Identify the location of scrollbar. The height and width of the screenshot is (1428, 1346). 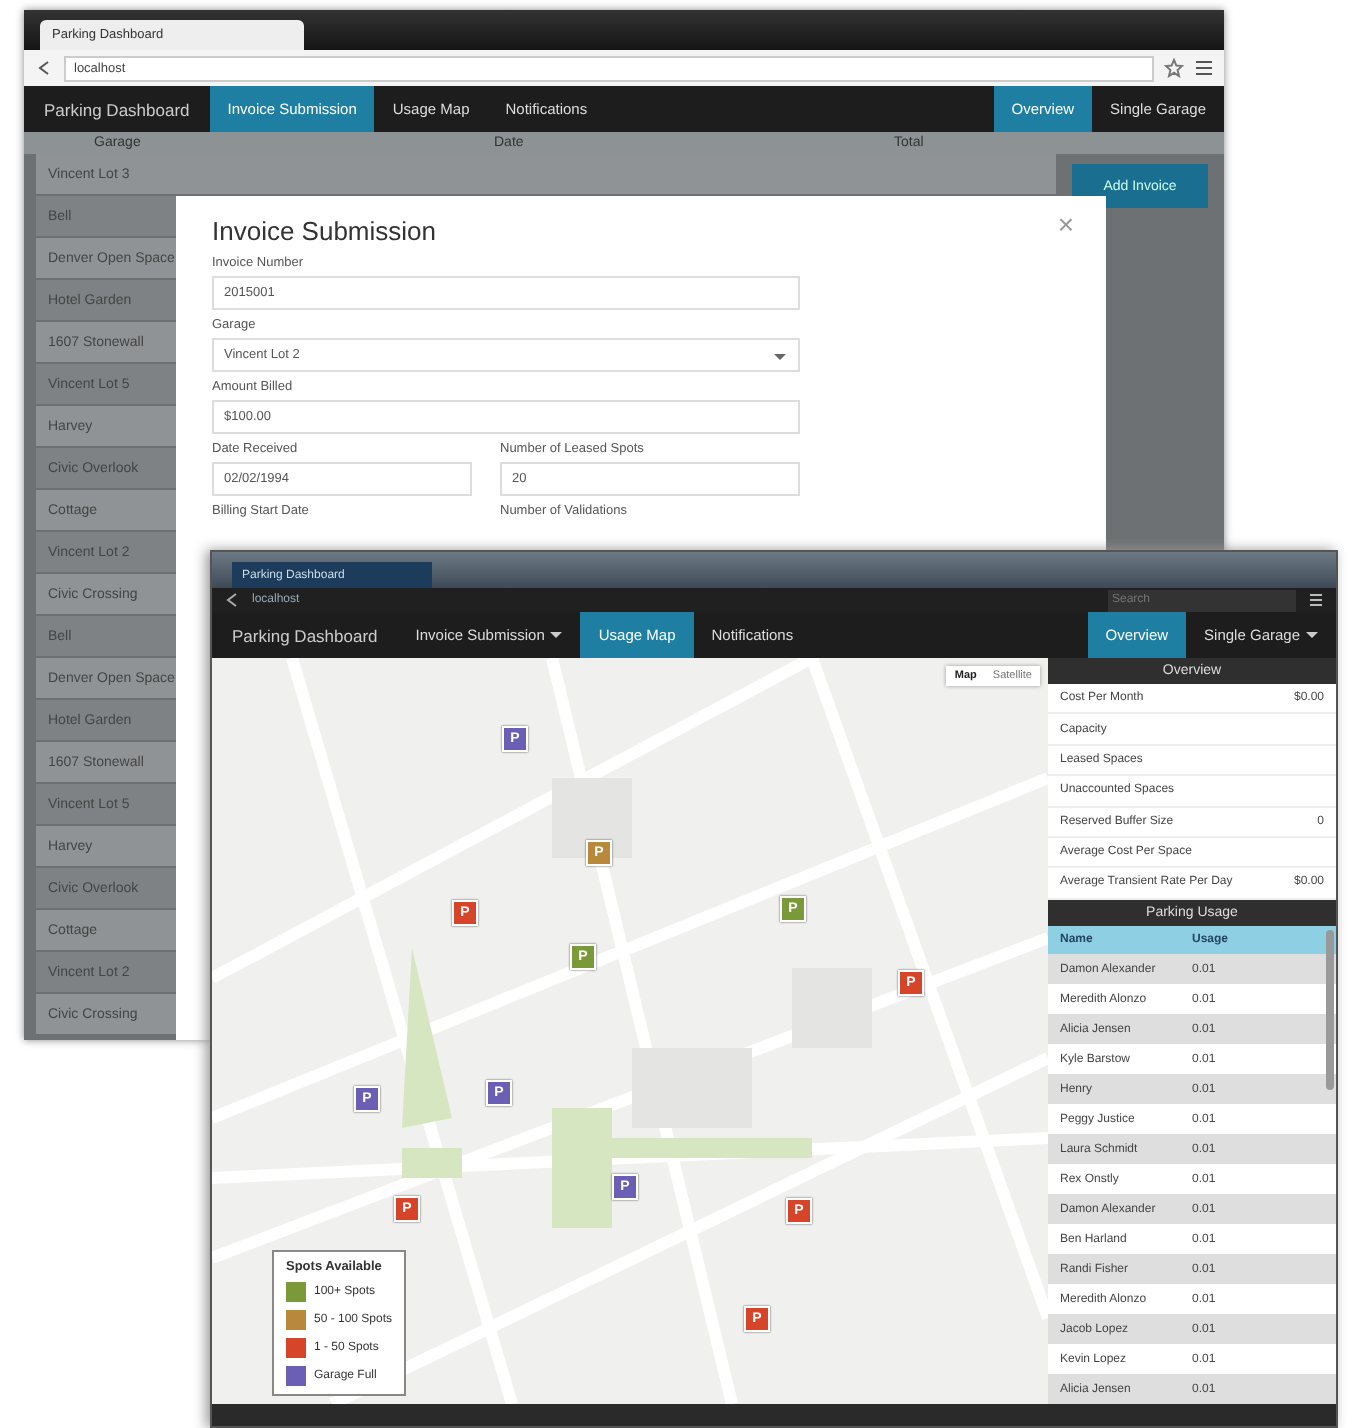
(1330, 1010).